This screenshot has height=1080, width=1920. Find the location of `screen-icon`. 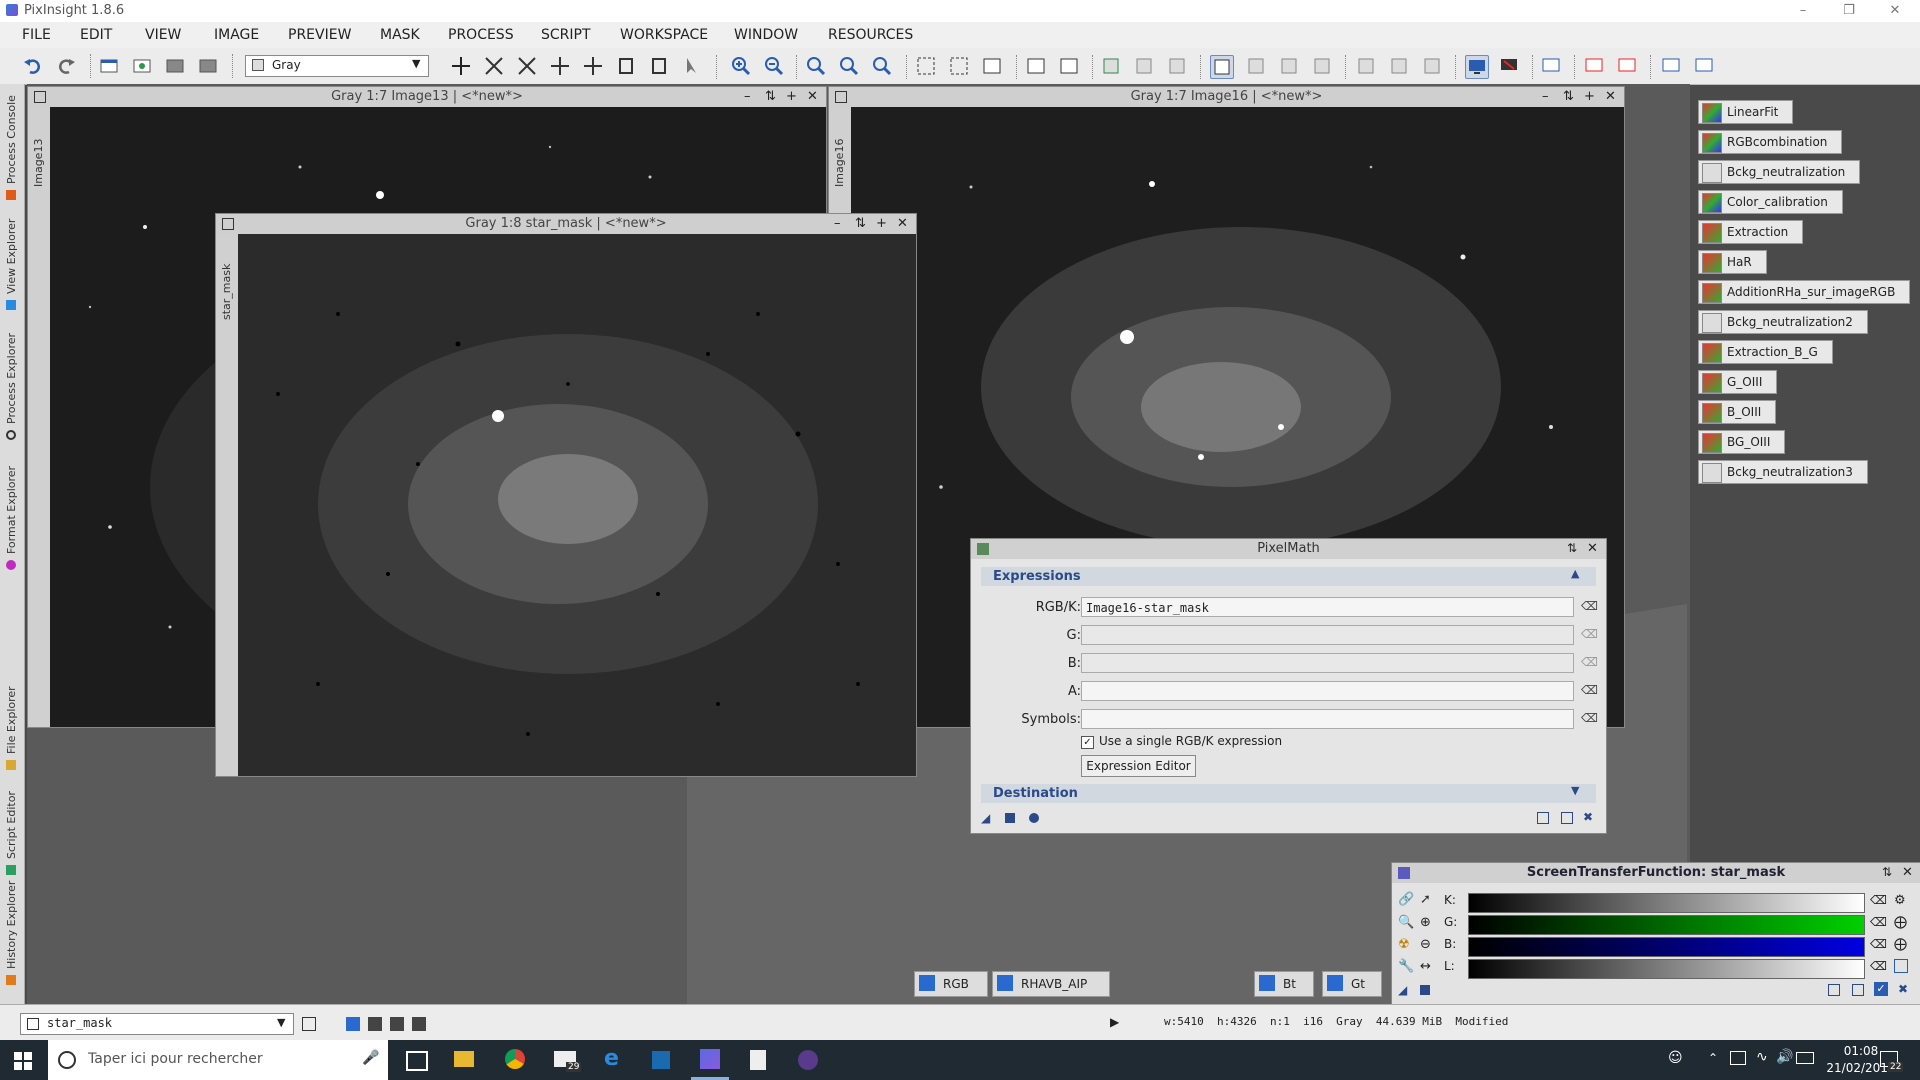

screen-icon is located at coordinates (1901, 966).